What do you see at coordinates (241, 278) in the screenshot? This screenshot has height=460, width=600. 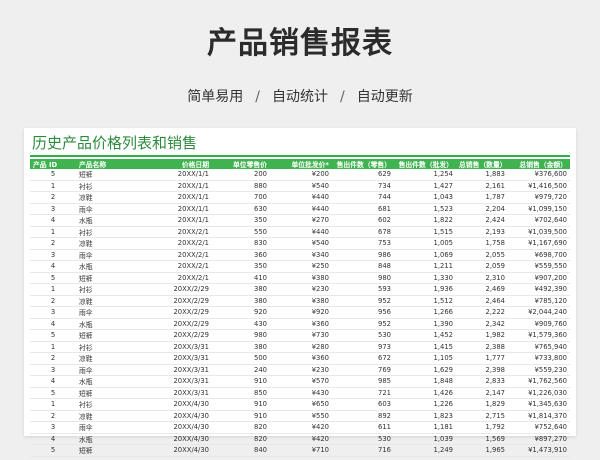 I see `cell-retail-price: 410` at bounding box center [241, 278].